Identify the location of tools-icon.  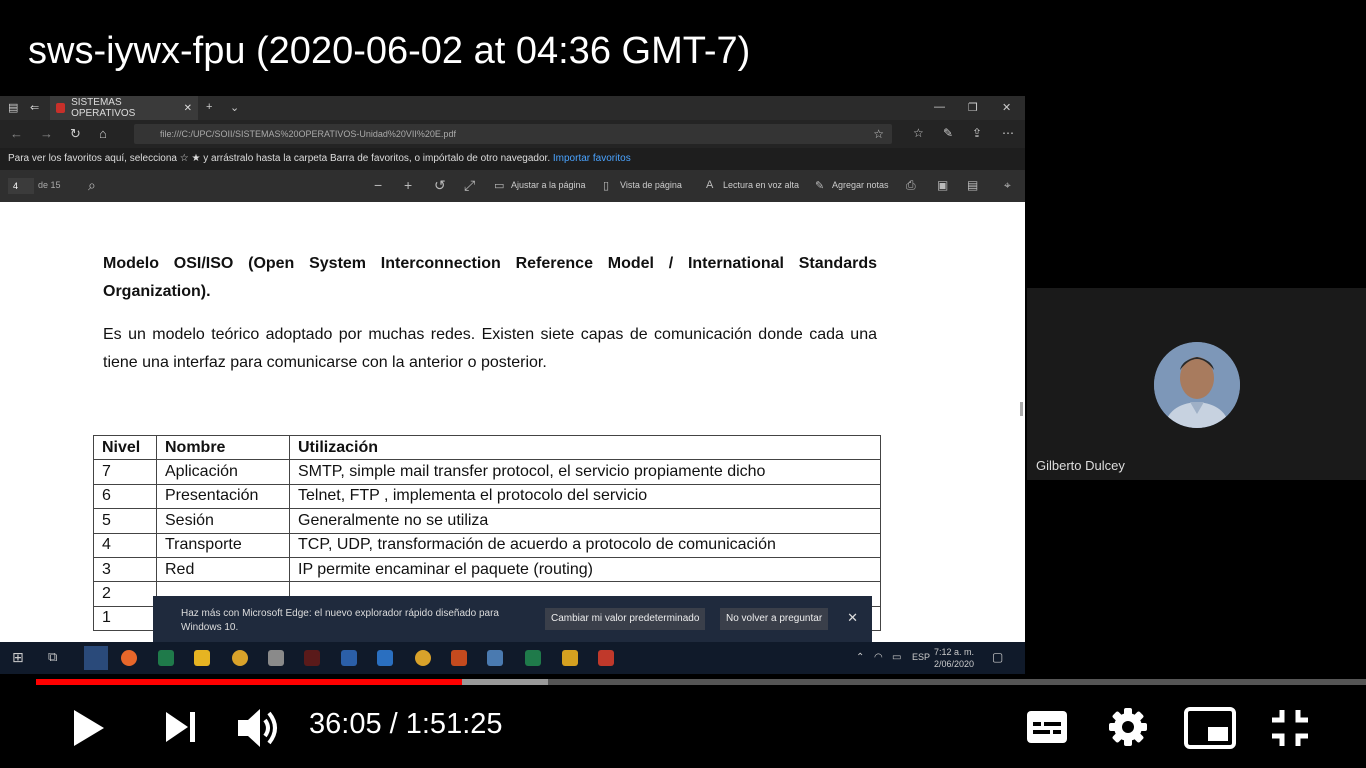
(570, 658).